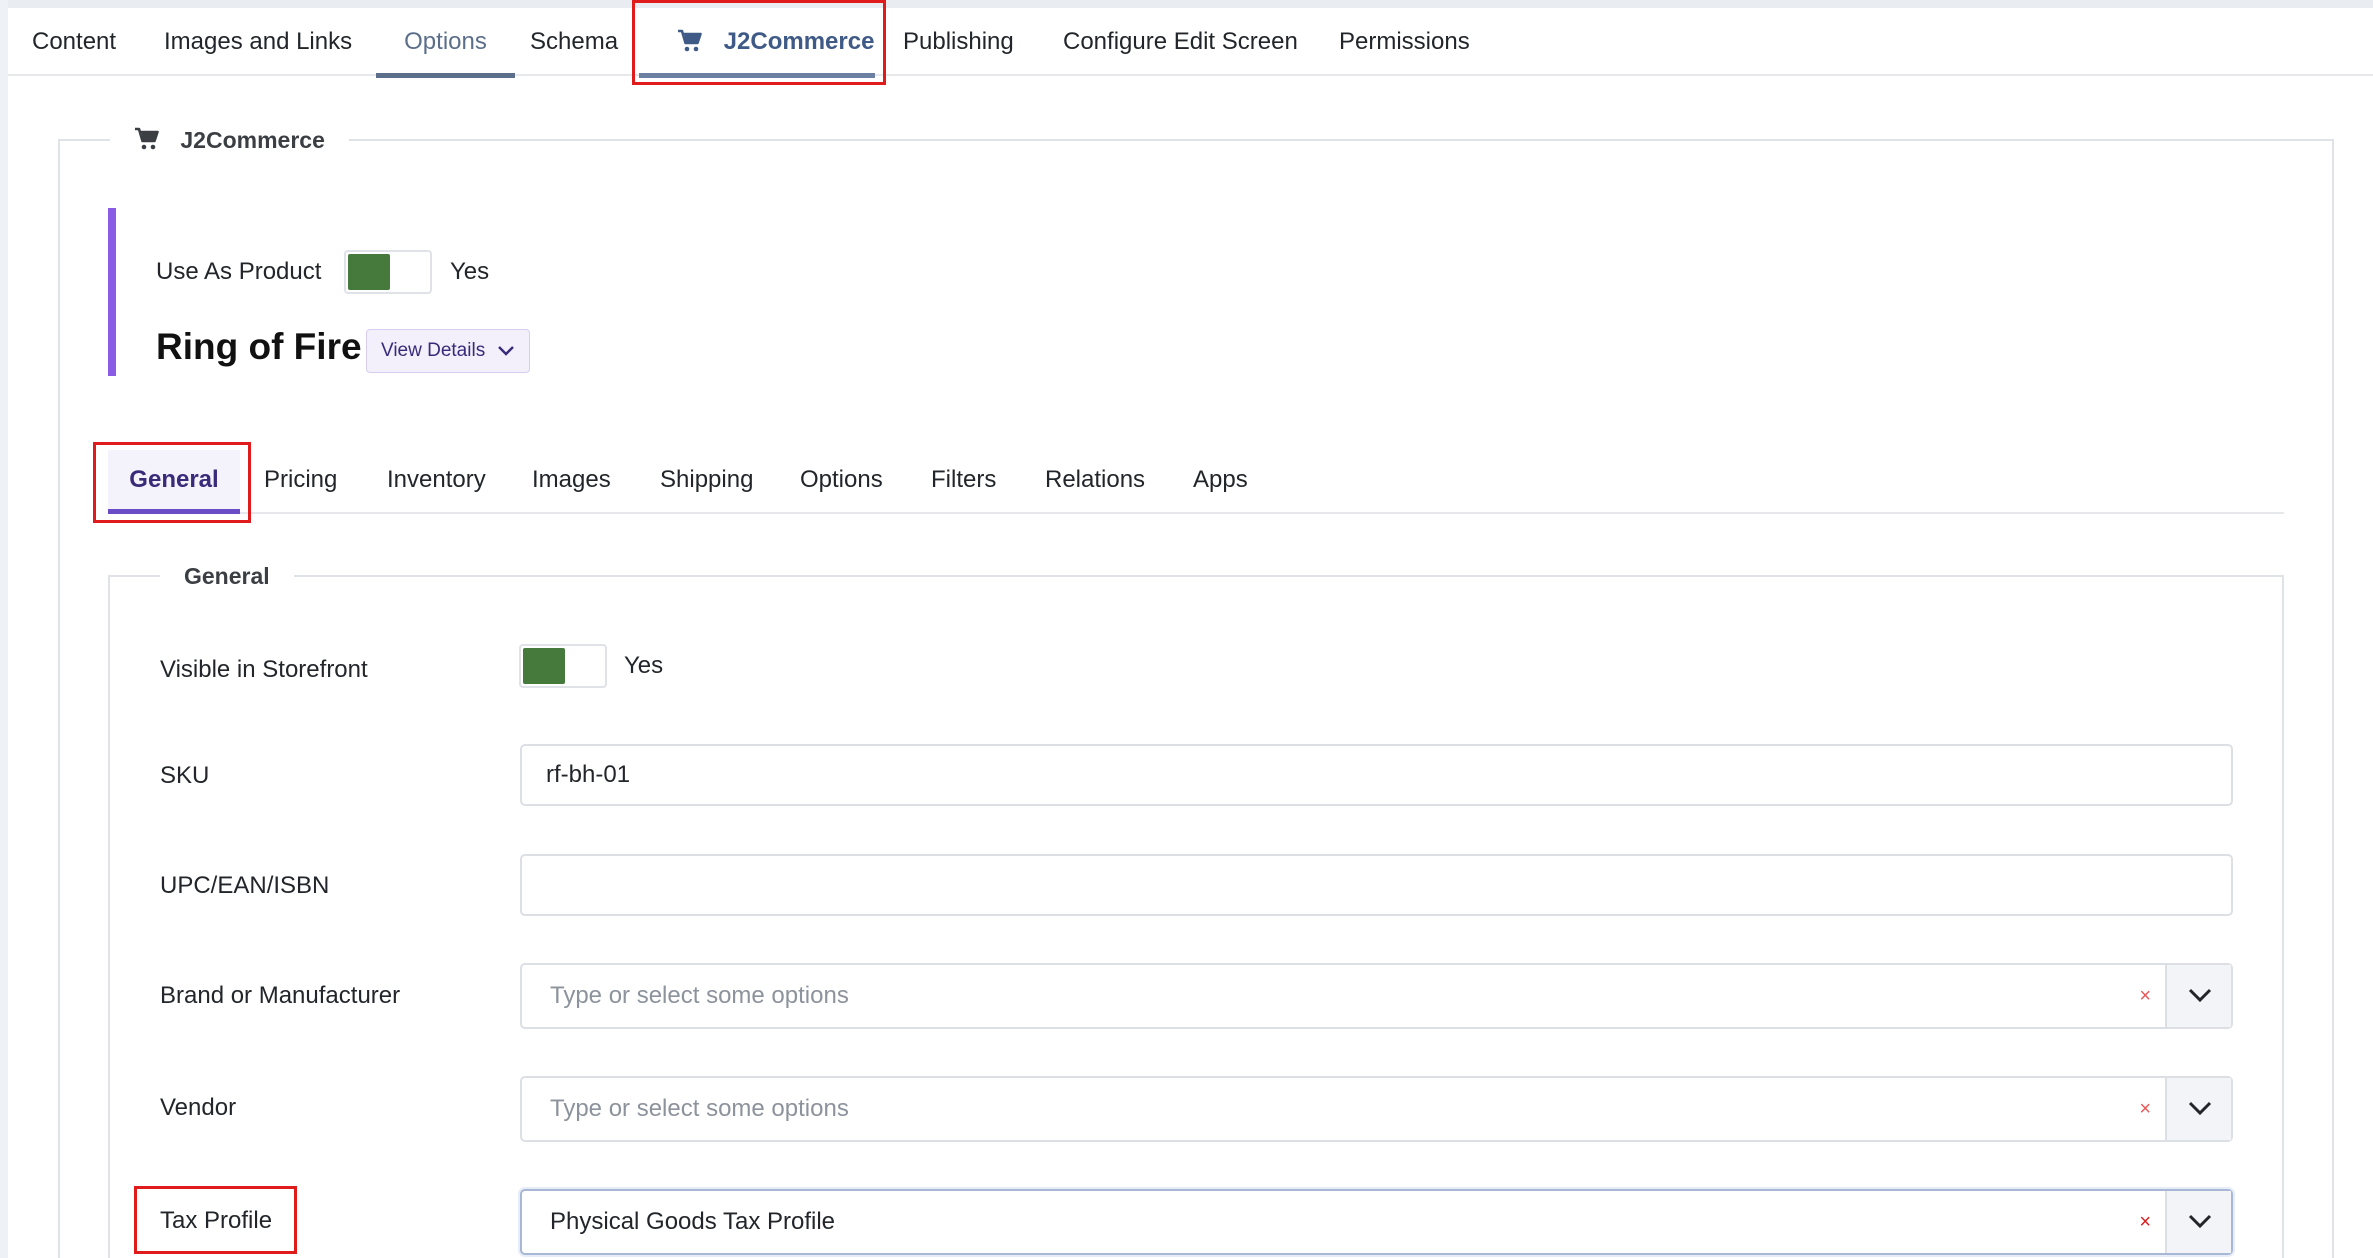 The width and height of the screenshot is (2373, 1258). I want to click on tab-images-and-links: Images and Links, so click(258, 42).